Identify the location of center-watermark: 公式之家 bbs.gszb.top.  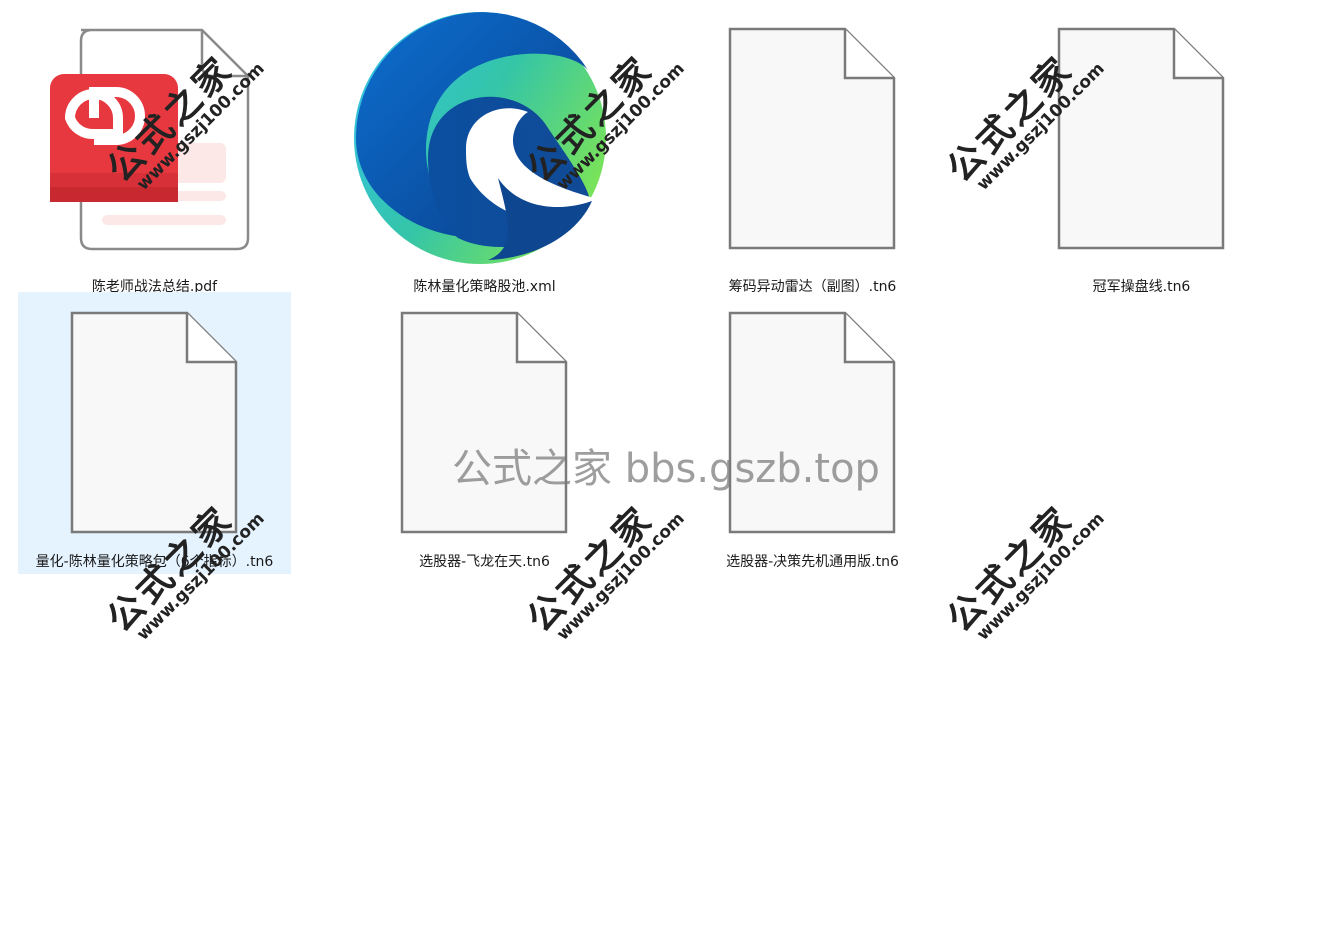
(666, 469).